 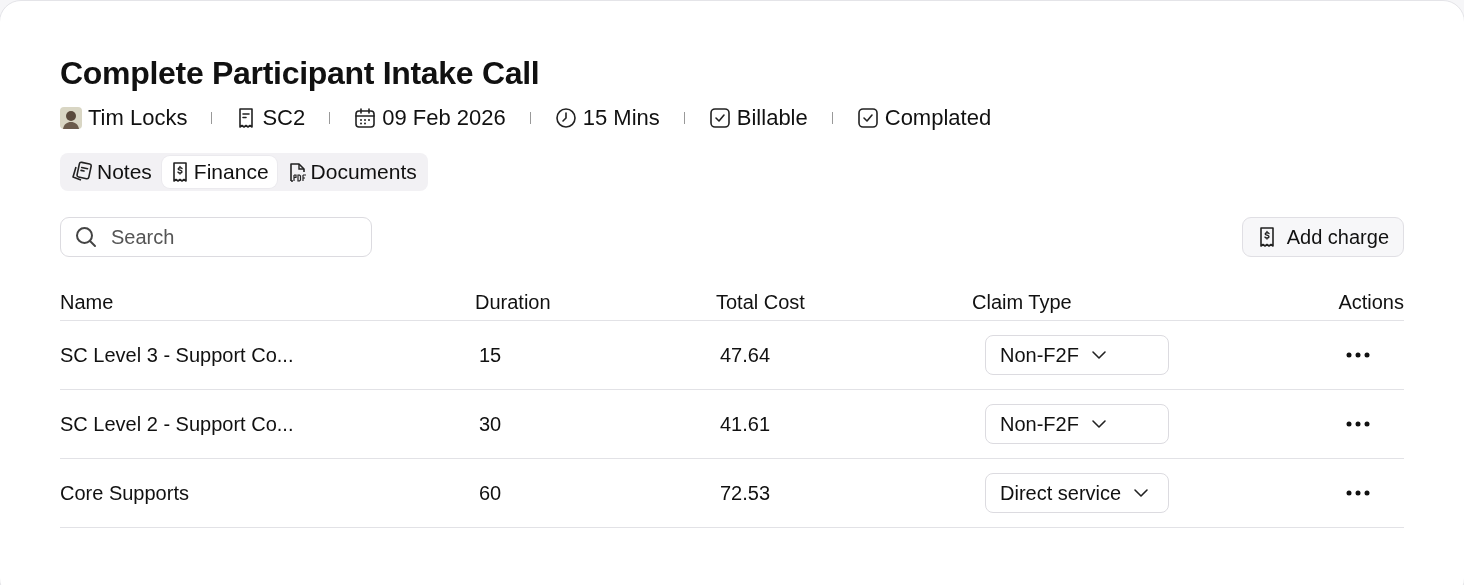 I want to click on table-cell-text: 72.53, so click(x=745, y=492).